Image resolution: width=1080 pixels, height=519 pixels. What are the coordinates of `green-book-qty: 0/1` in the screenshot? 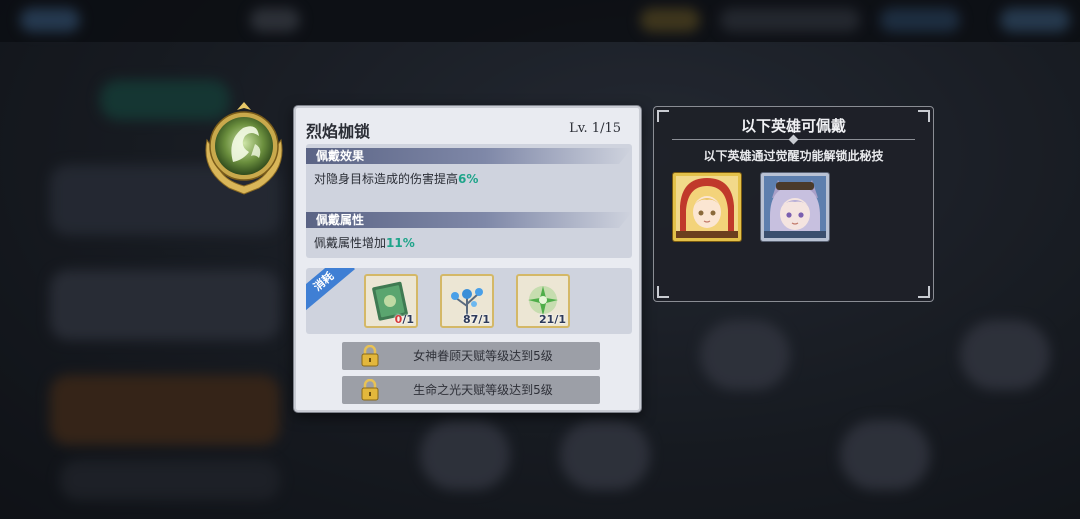 It's located at (404, 319).